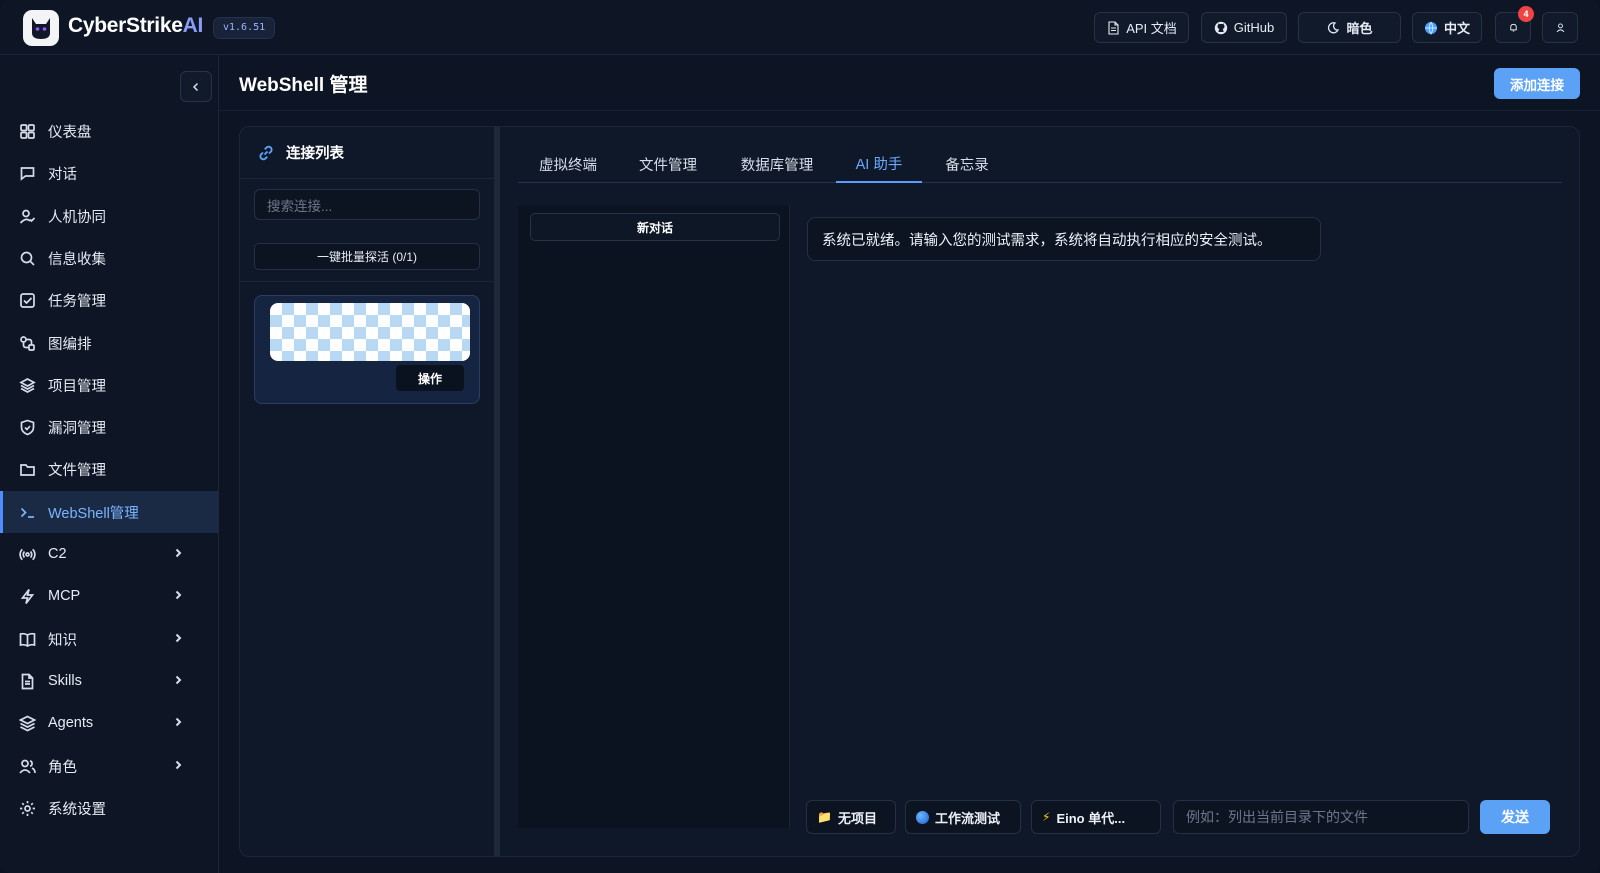  I want to click on terminal-icon, so click(27, 512).